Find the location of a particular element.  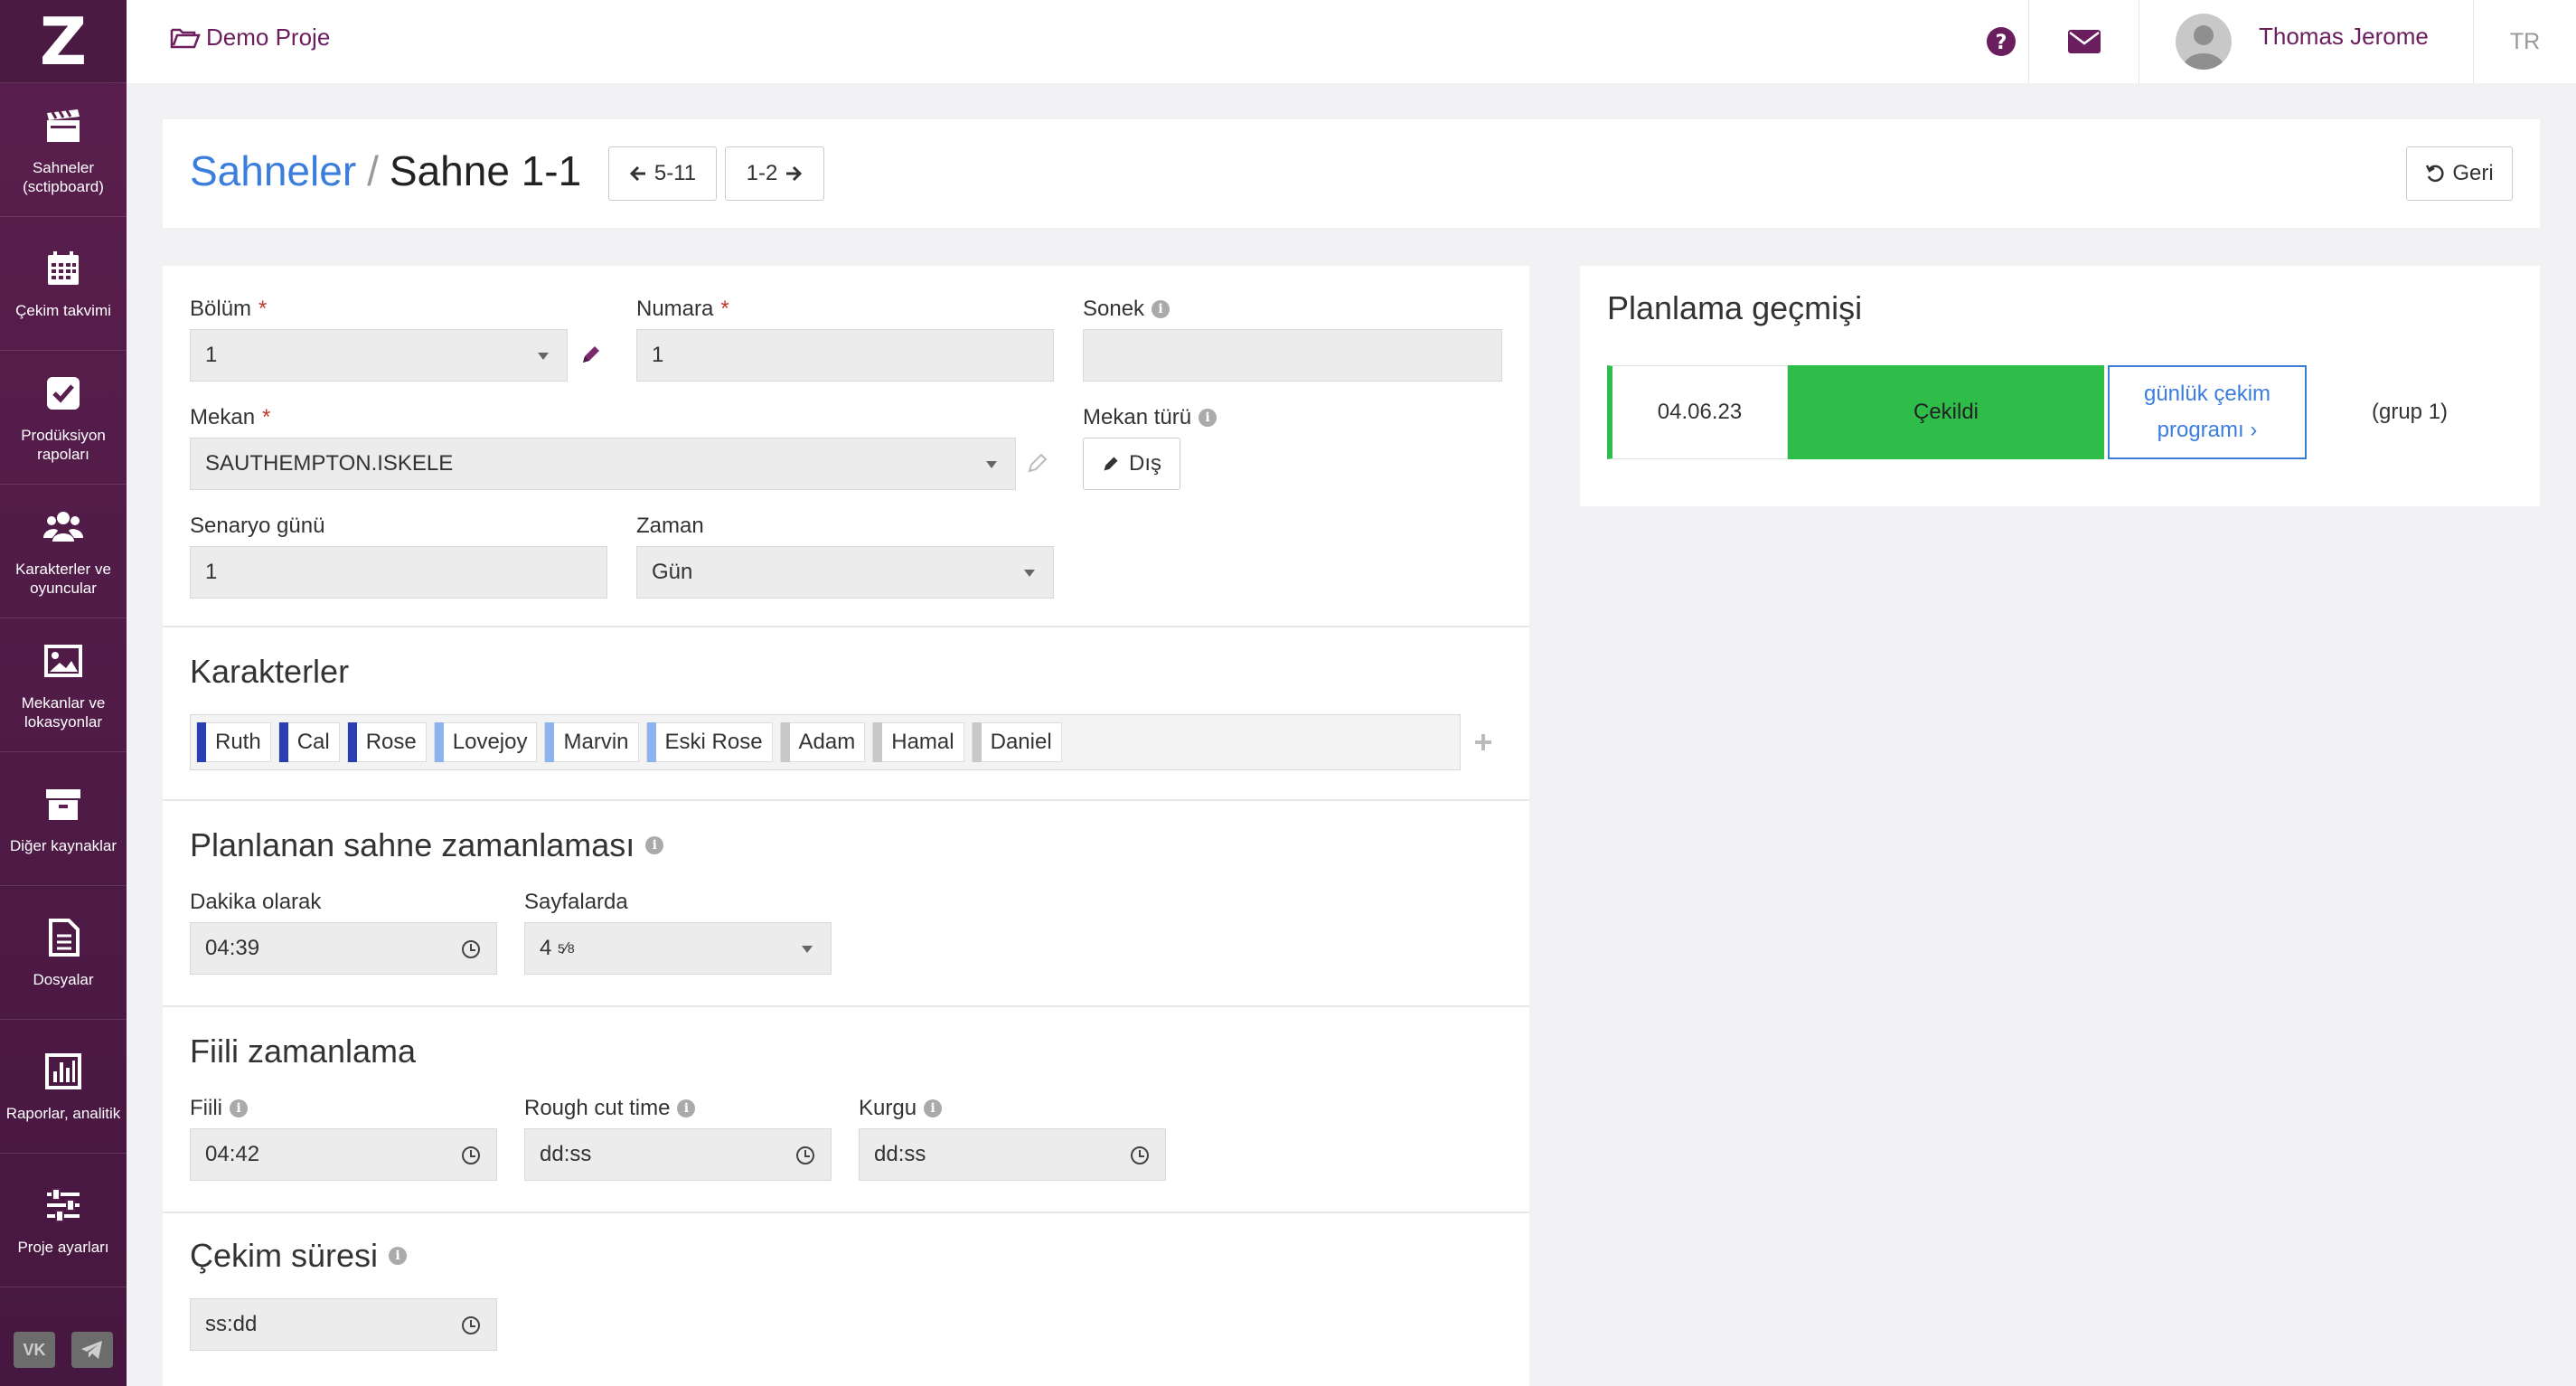

back-button: Geri is located at coordinates (2459, 173).